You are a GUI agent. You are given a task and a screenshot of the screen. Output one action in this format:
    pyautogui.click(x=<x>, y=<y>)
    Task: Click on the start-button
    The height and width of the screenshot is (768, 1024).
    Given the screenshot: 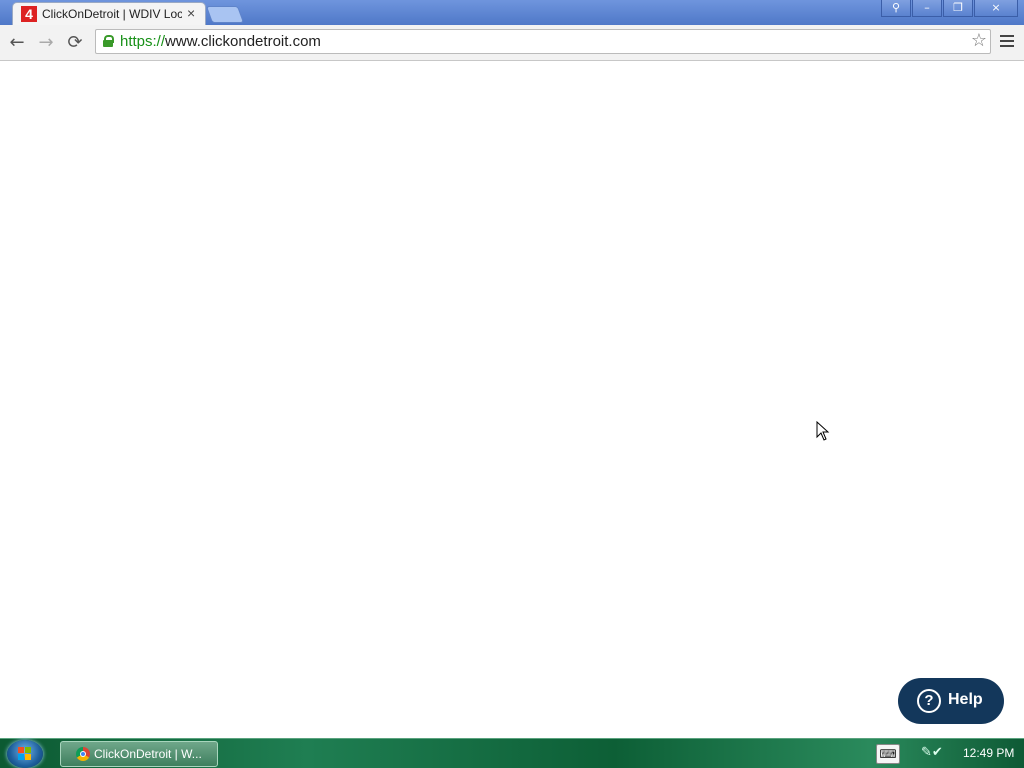 What is the action you would take?
    pyautogui.click(x=25, y=754)
    